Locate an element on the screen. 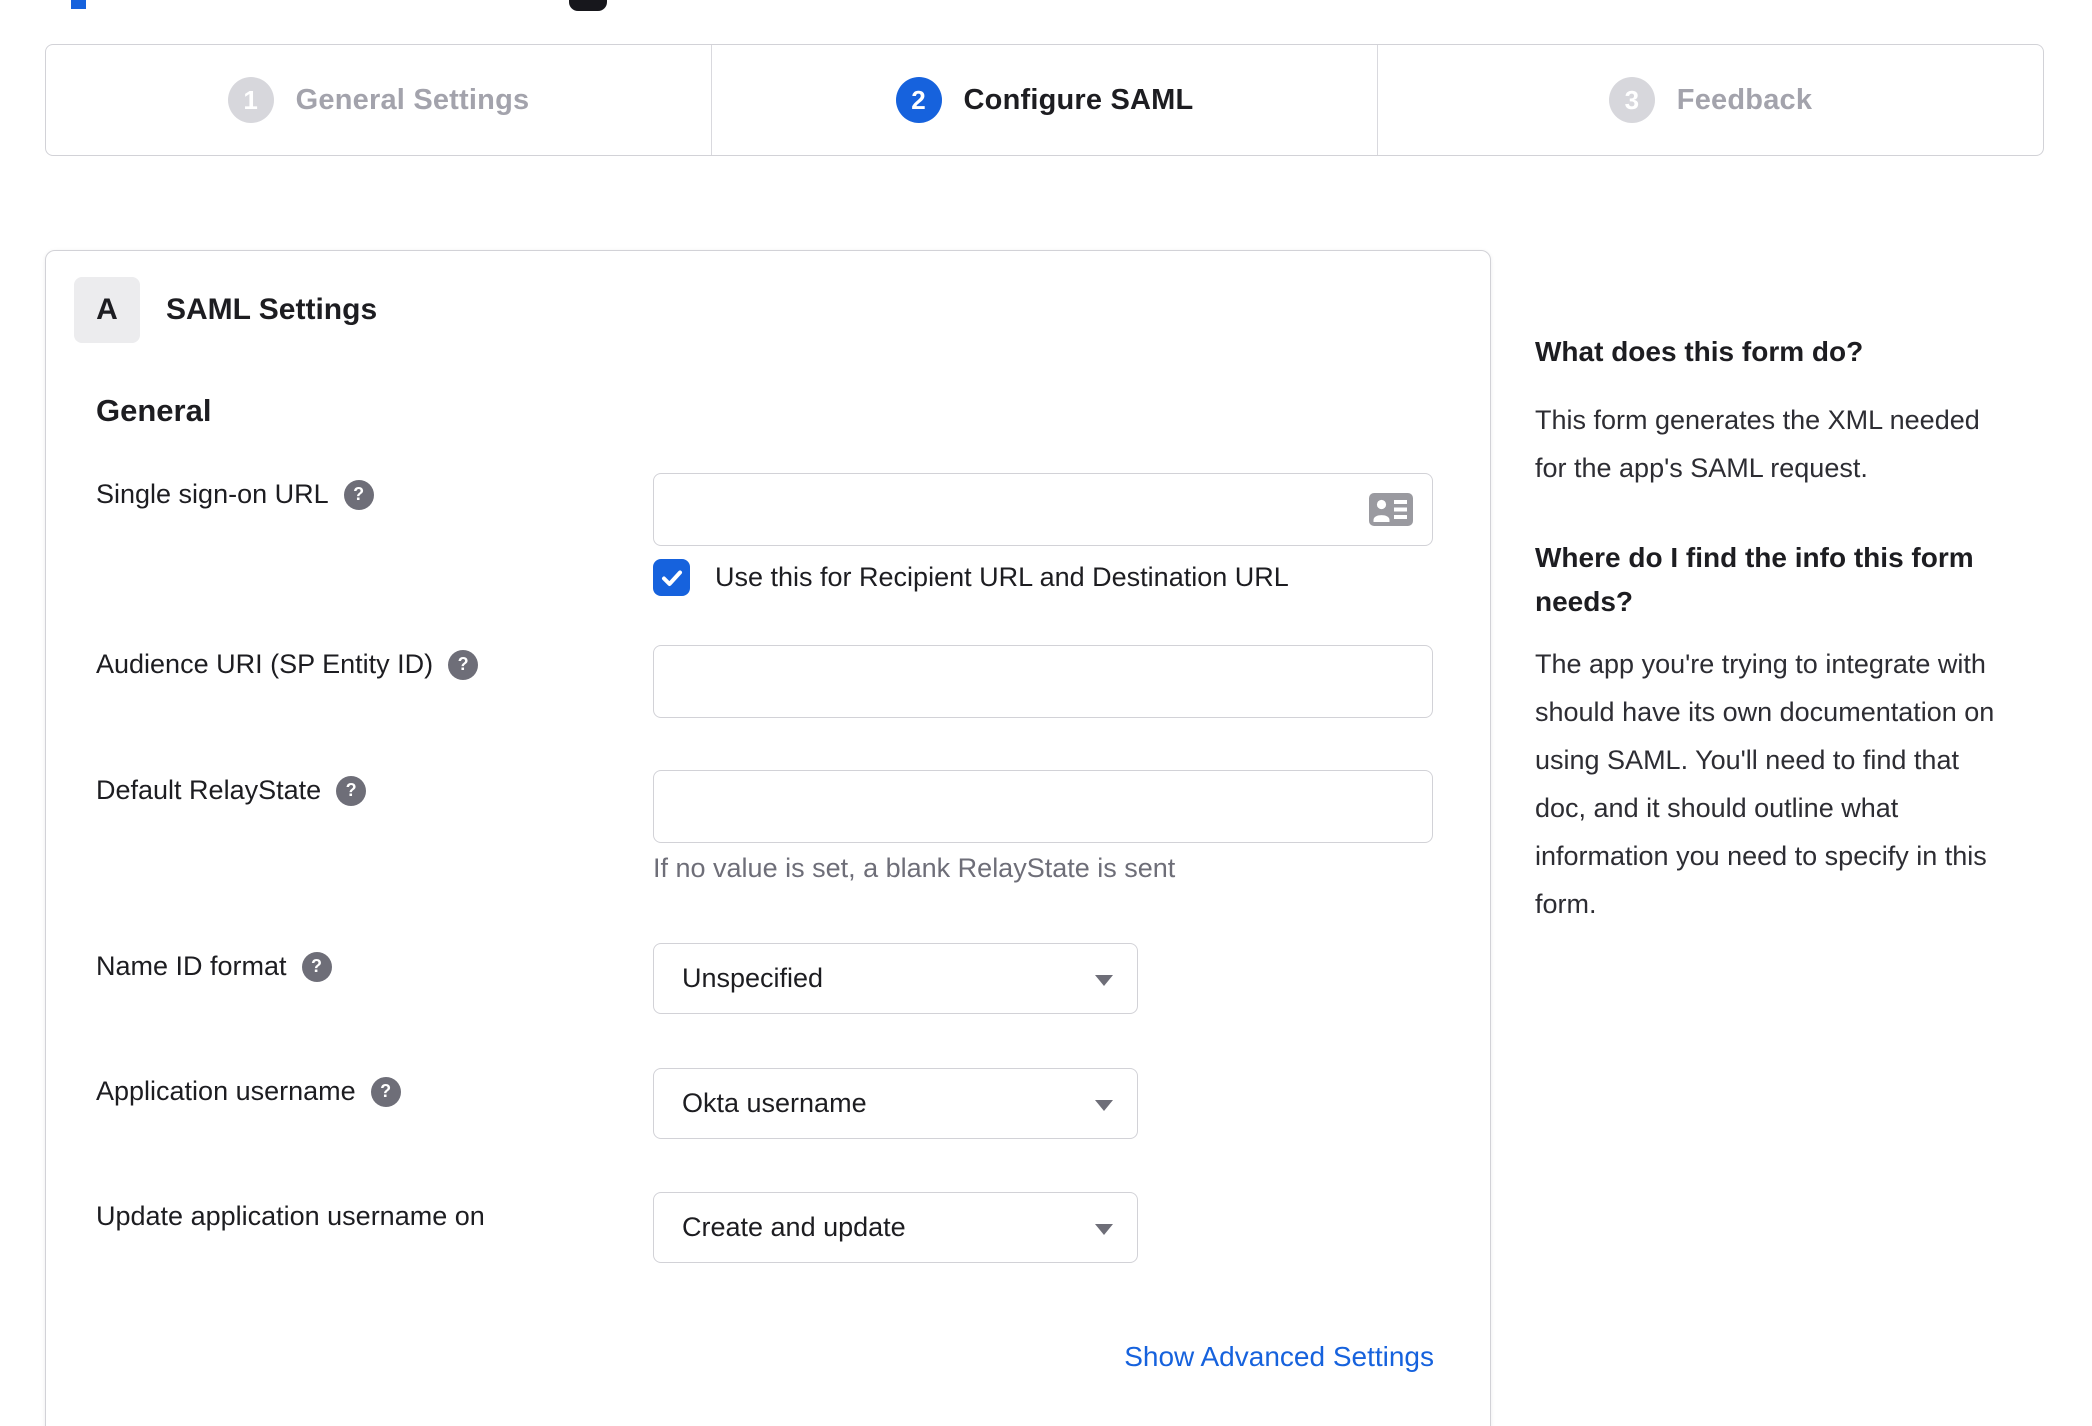 The width and height of the screenshot is (2092, 1426). step-feedback: 3 Feedback is located at coordinates (1710, 100).